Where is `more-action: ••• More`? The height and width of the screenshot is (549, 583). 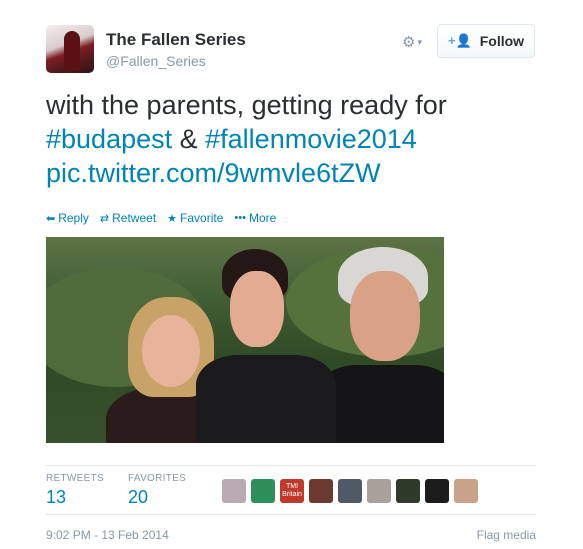 more-action: ••• More is located at coordinates (255, 218).